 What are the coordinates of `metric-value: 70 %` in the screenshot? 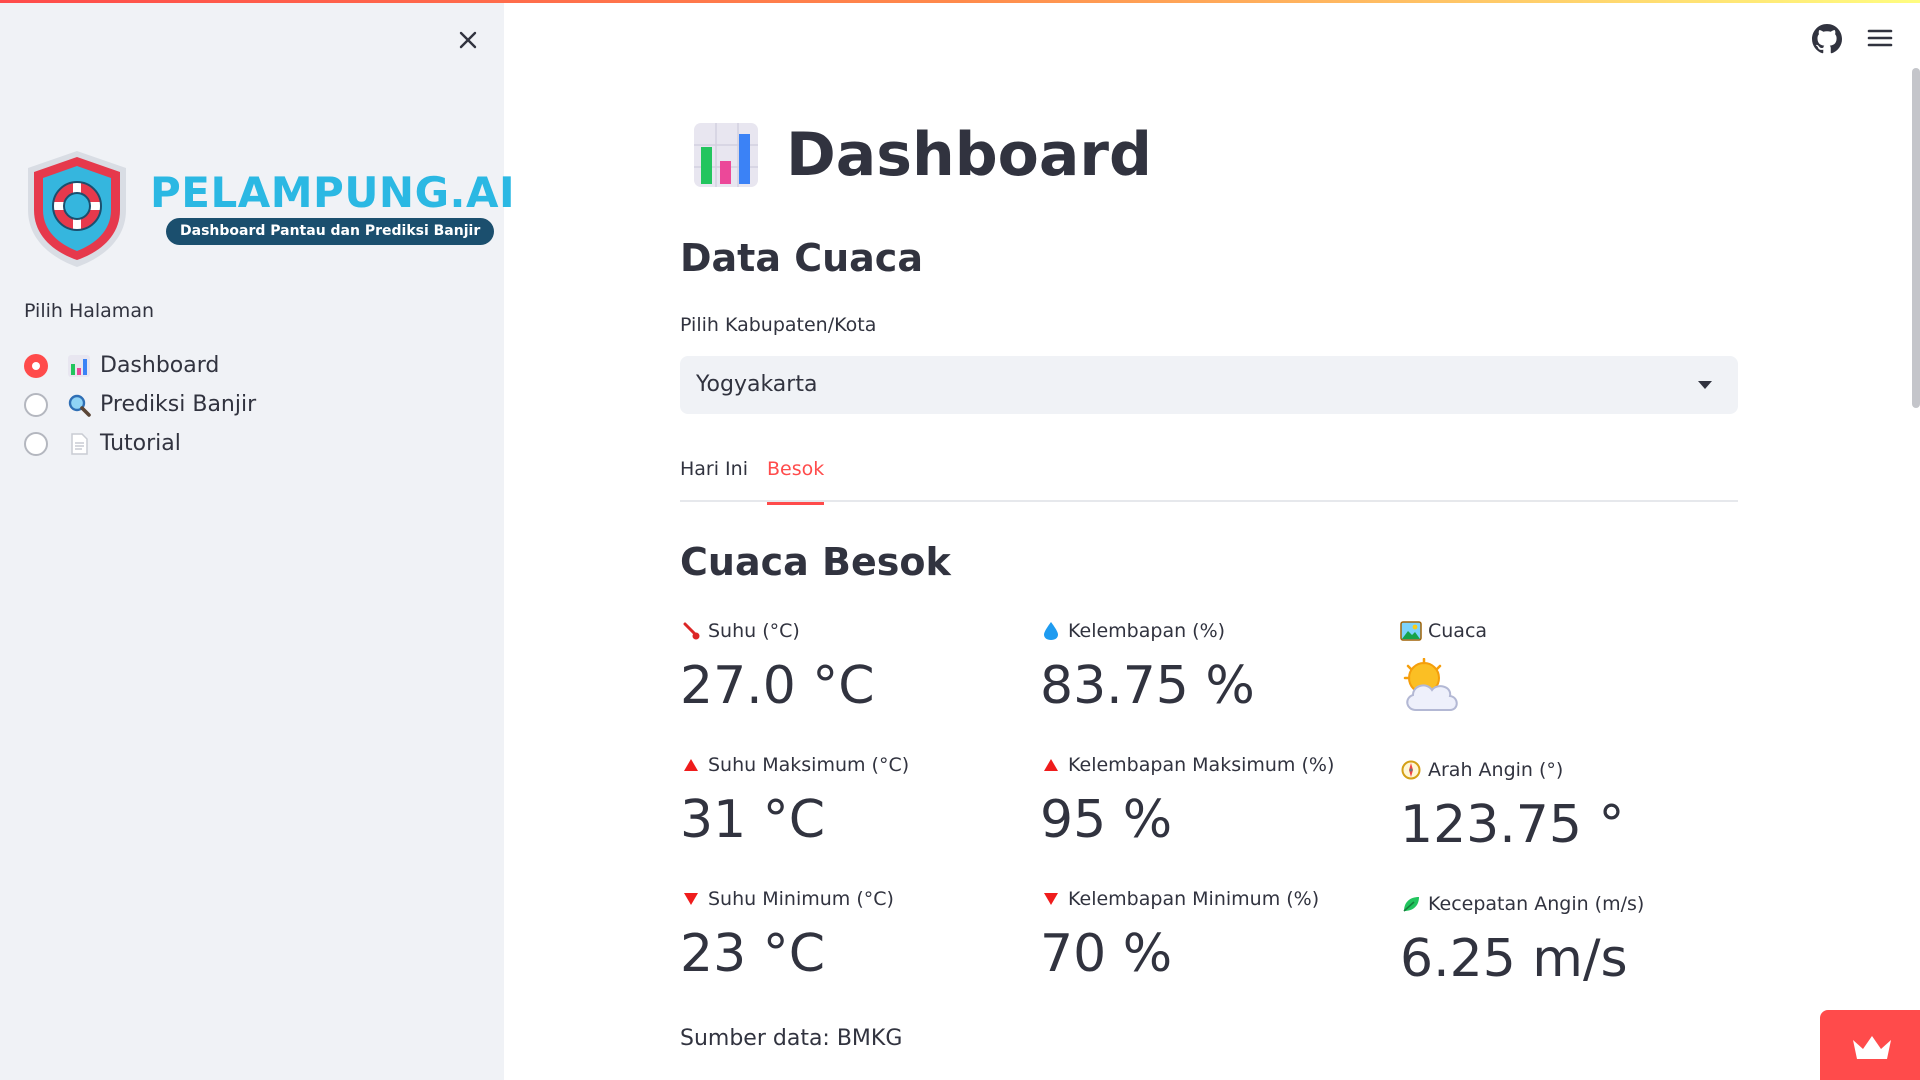 It's located at (1106, 954).